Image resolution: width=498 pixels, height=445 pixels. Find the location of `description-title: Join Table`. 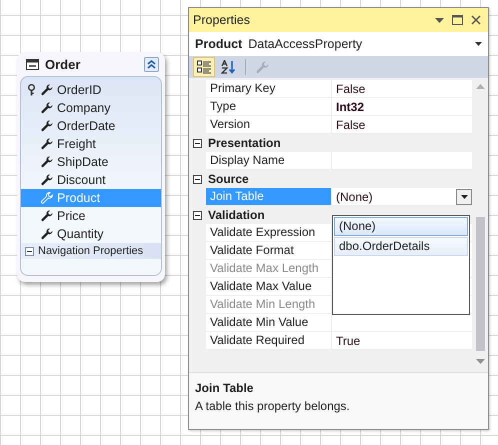

description-title: Join Table is located at coordinates (224, 388).